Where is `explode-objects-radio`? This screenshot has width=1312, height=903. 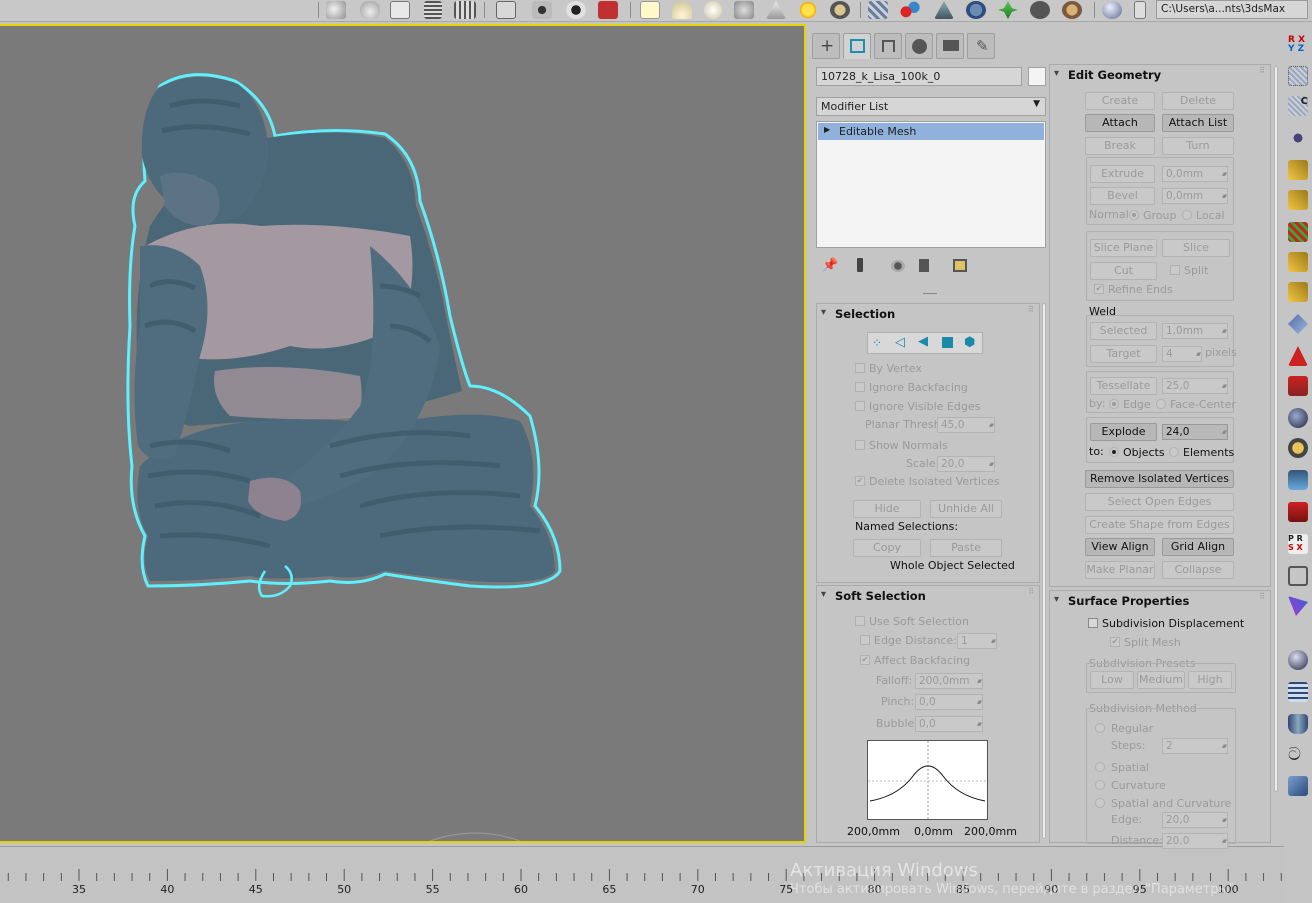
explode-objects-radio is located at coordinates (1114, 452).